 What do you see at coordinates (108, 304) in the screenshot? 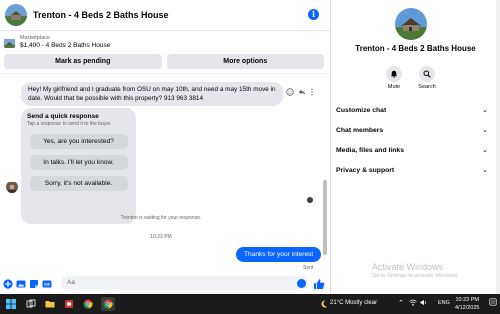
I see `chrome-active-icon` at bounding box center [108, 304].